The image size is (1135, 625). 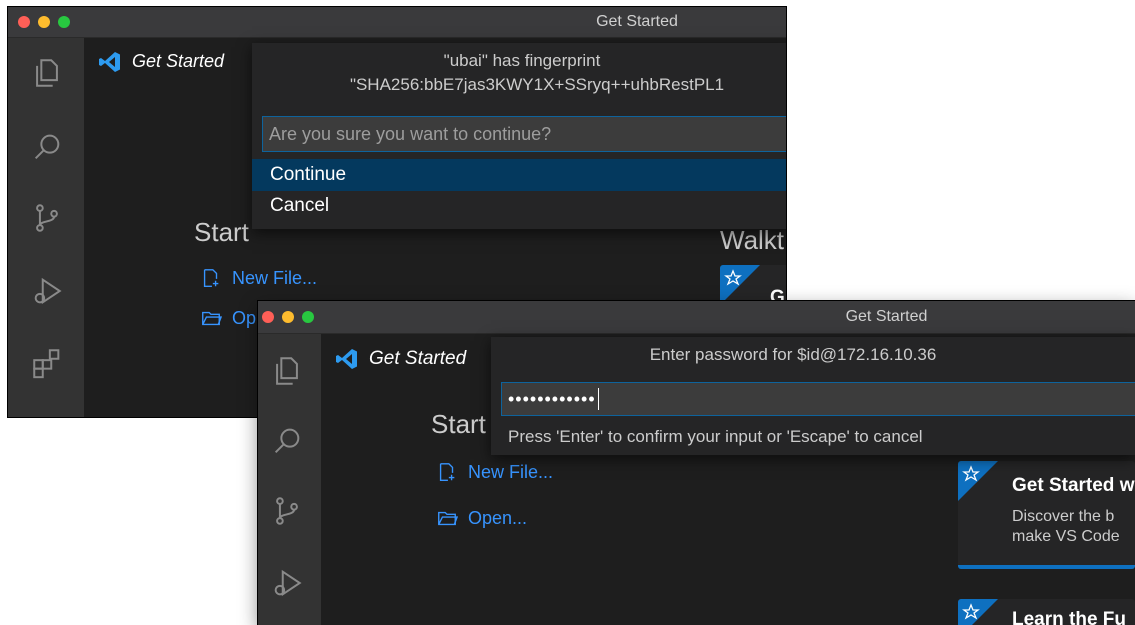 I want to click on quick-pick-placeholder: Are you sure you want to continue?, so click(x=410, y=133).